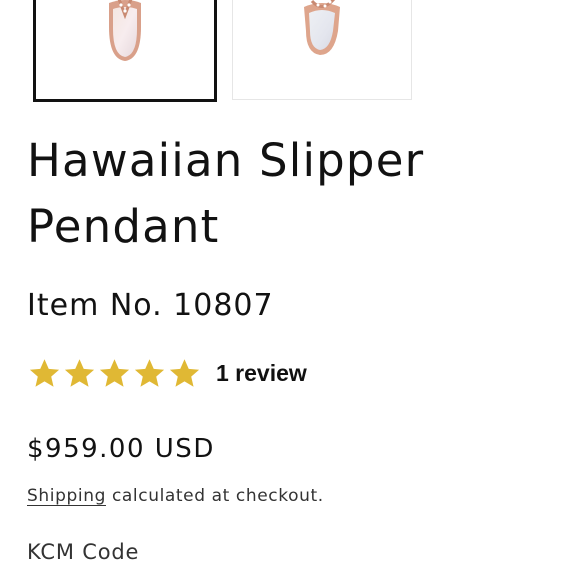 The width and height of the screenshot is (580, 580). What do you see at coordinates (121, 449) in the screenshot?
I see `product-price: $959.00 USD` at bounding box center [121, 449].